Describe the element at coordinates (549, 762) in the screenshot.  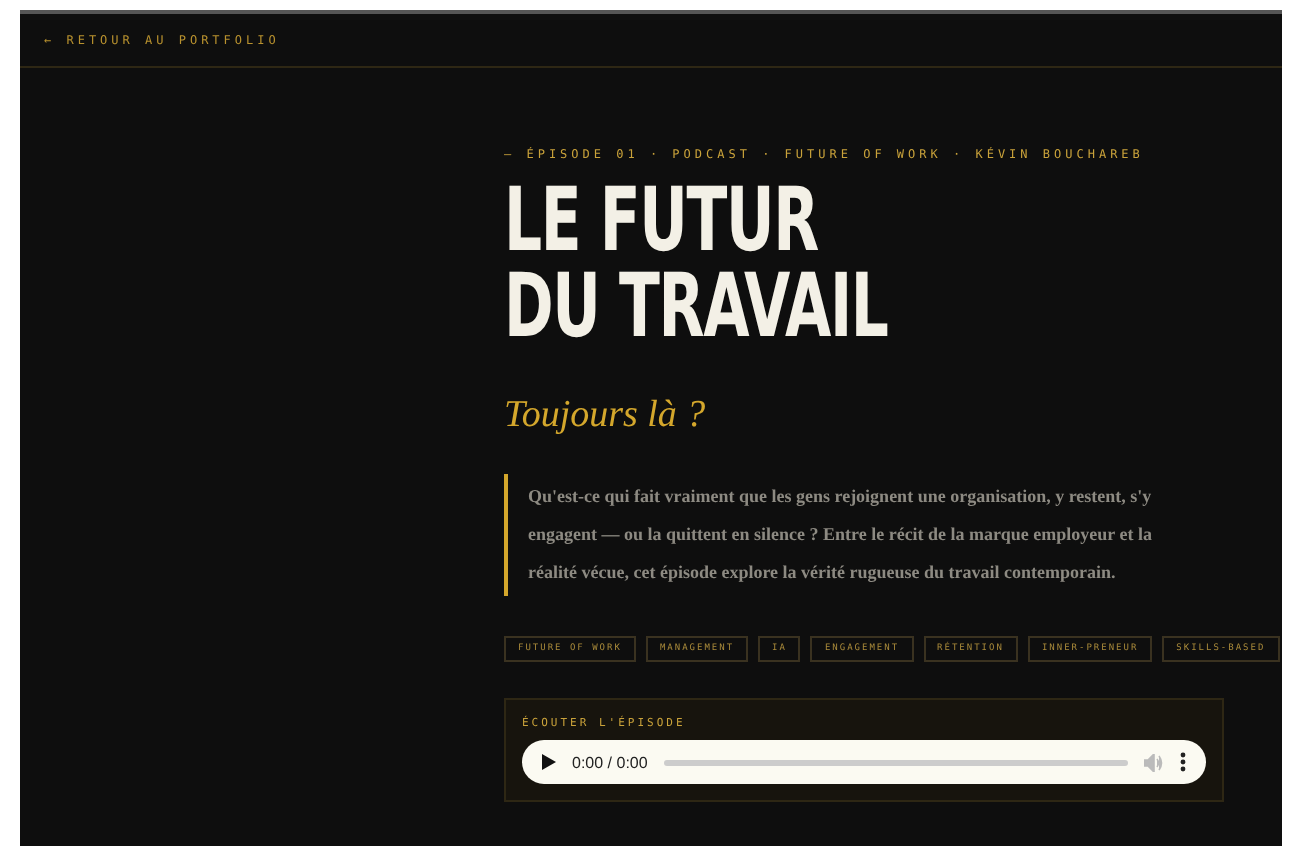
I see `play-icon` at that location.